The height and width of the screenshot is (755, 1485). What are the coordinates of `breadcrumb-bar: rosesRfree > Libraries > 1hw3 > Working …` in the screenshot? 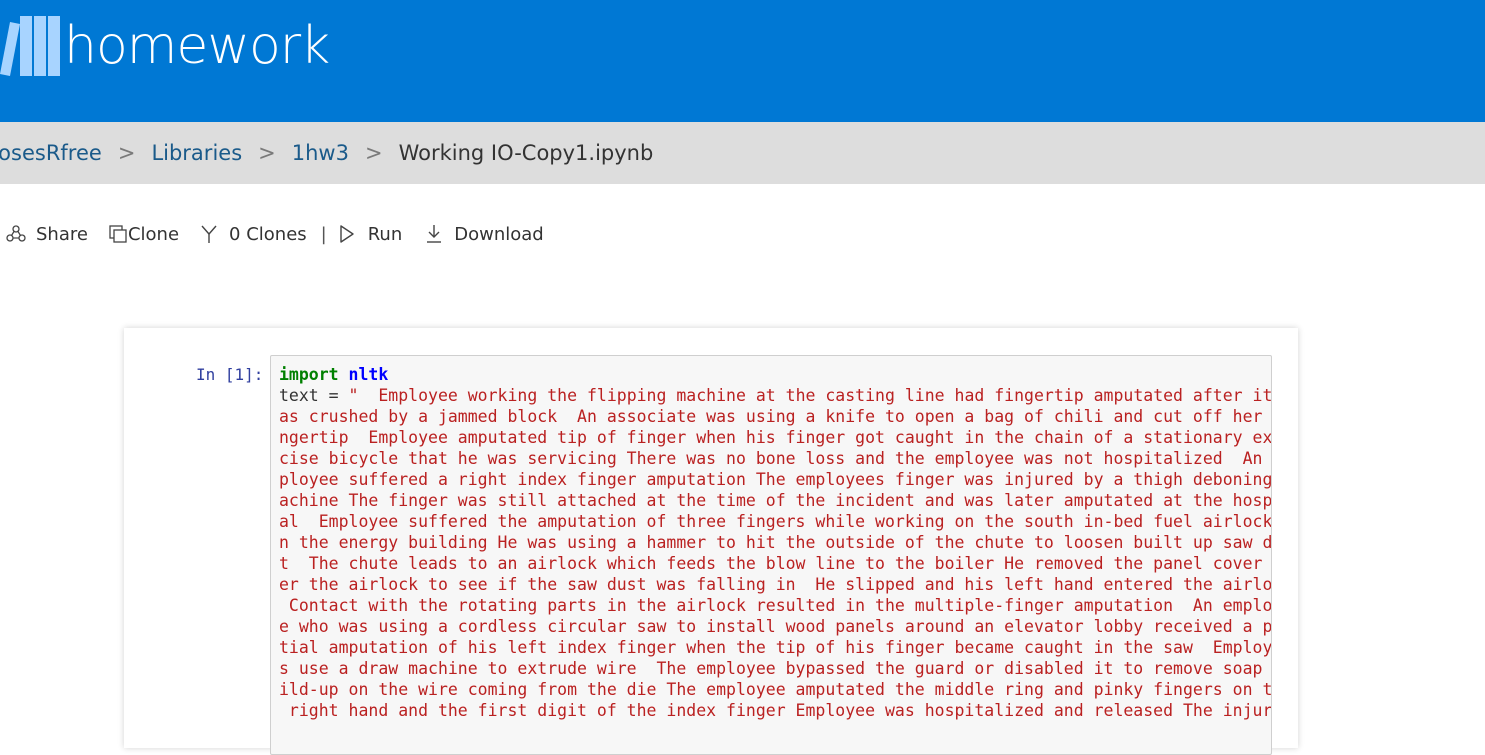 It's located at (742, 153).